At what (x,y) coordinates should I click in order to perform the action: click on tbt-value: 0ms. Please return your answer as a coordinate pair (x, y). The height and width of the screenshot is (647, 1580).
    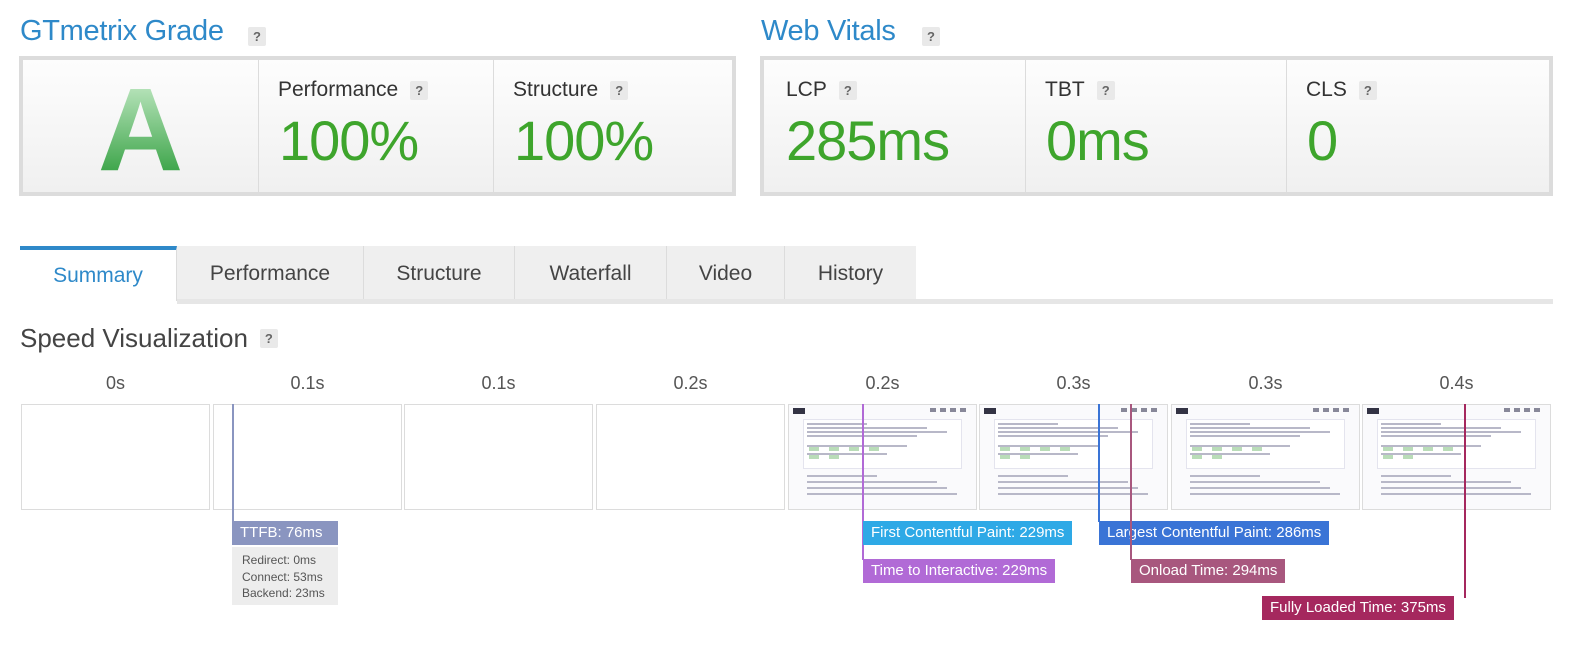
    Looking at the image, I should click on (1098, 140).